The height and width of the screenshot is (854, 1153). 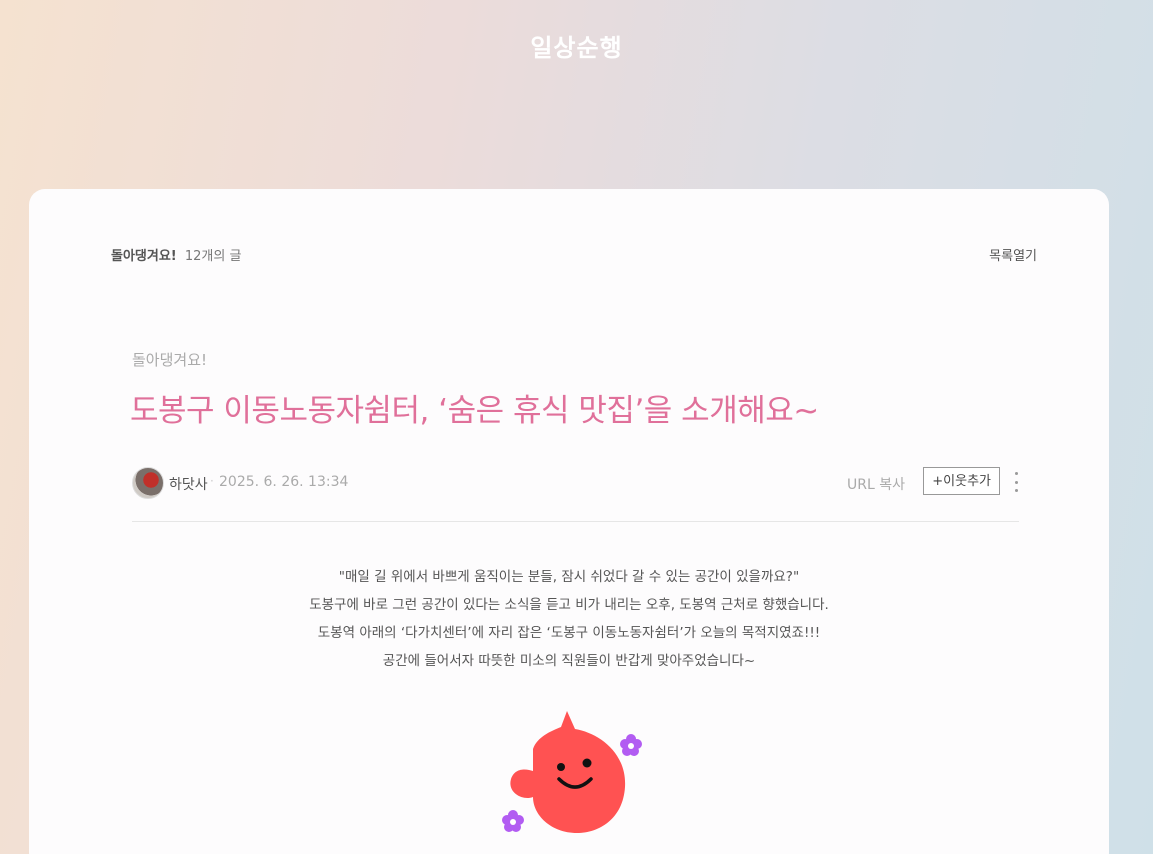 I want to click on blog-title: 일상순행, so click(x=576, y=45).